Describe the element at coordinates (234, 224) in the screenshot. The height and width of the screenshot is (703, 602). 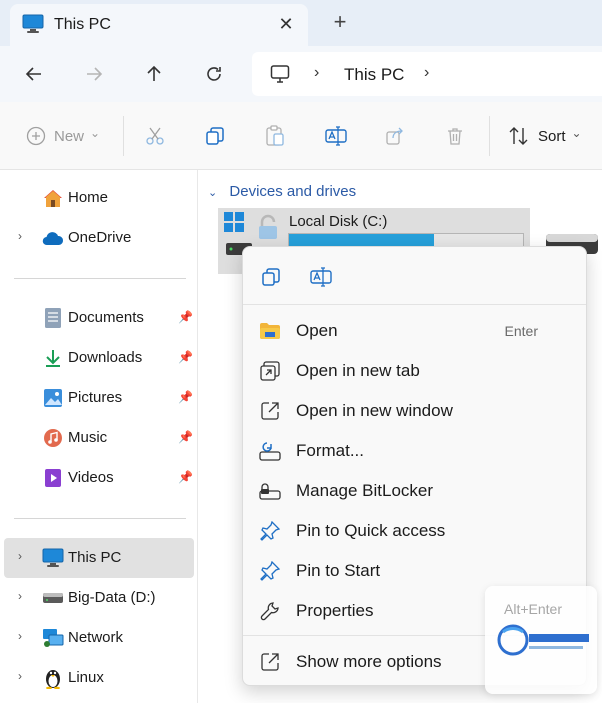
I see `windows-logo-icon` at that location.